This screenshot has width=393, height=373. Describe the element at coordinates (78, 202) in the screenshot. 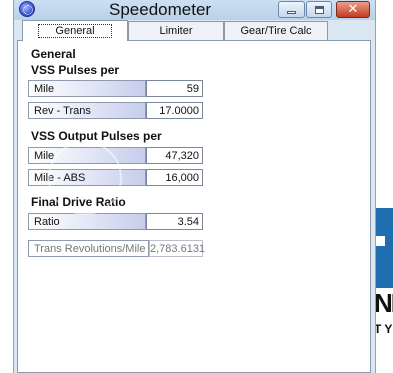

I see `final-drive-heading: Final Drive Ratio` at that location.